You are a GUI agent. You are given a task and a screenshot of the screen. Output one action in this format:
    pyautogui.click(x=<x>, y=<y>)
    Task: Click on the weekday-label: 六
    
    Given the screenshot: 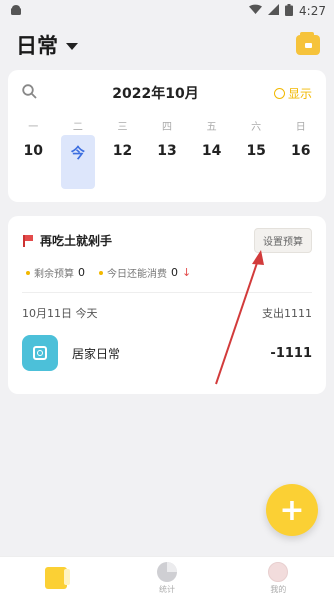 What is the action you would take?
    pyautogui.click(x=256, y=127)
    